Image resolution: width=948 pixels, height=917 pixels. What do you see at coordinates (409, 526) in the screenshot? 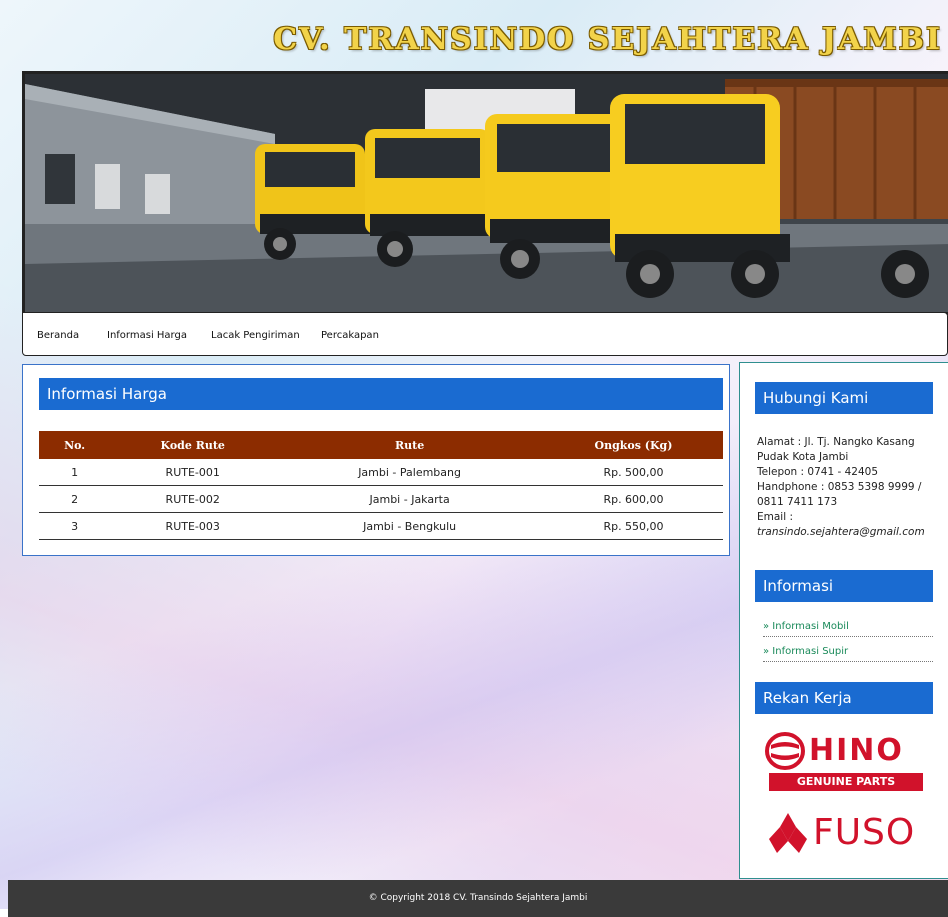
I see `cell-rute: Jambi - Bengkulu` at bounding box center [409, 526].